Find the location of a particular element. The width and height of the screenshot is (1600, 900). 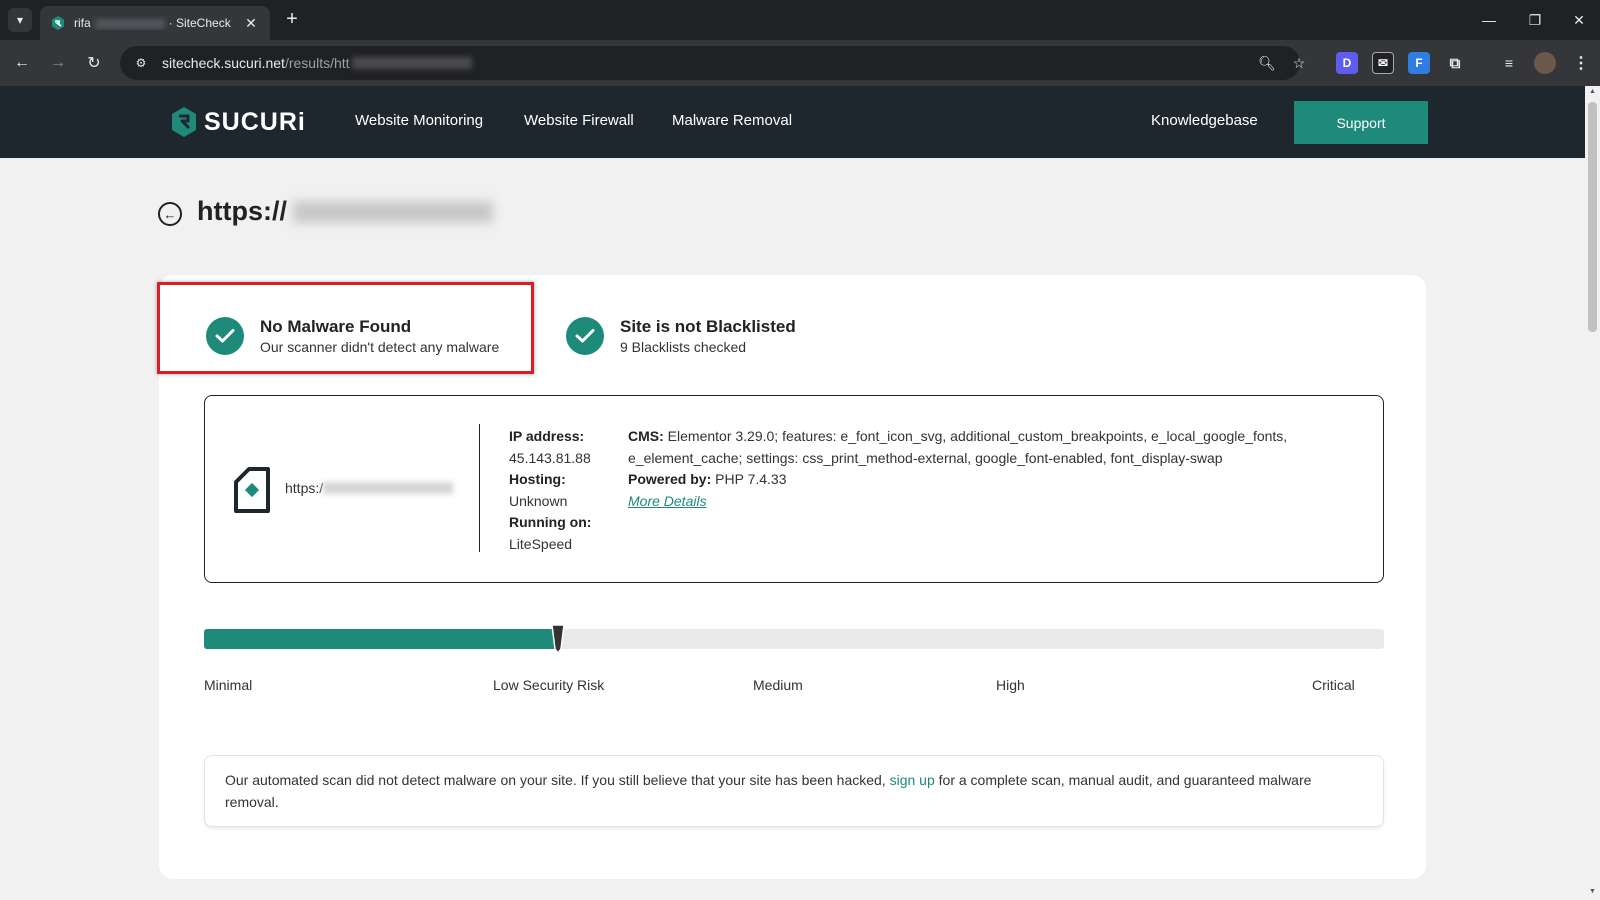

nav-website-monitoring: Website Monitoring is located at coordinates (419, 120).